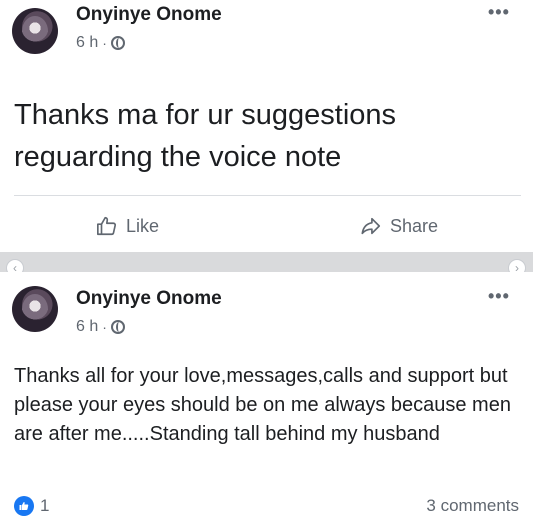  I want to click on like-label: Like, so click(143, 225).